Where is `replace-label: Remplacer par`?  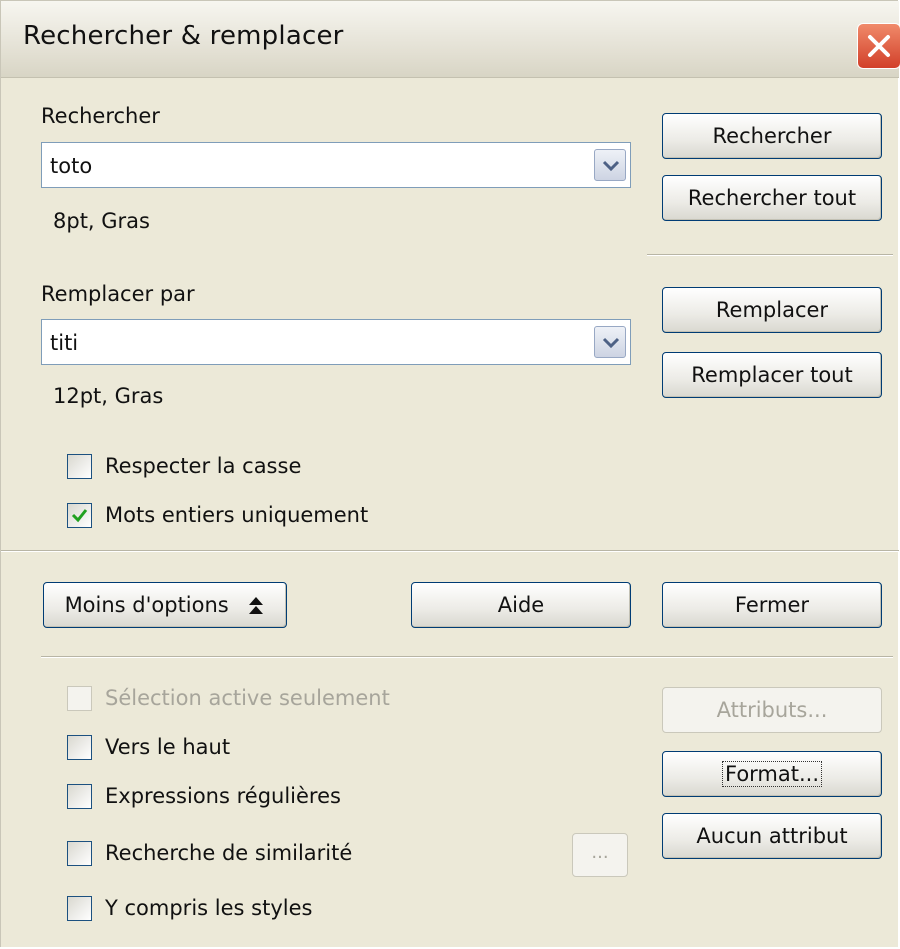 replace-label: Remplacer par is located at coordinates (118, 294).